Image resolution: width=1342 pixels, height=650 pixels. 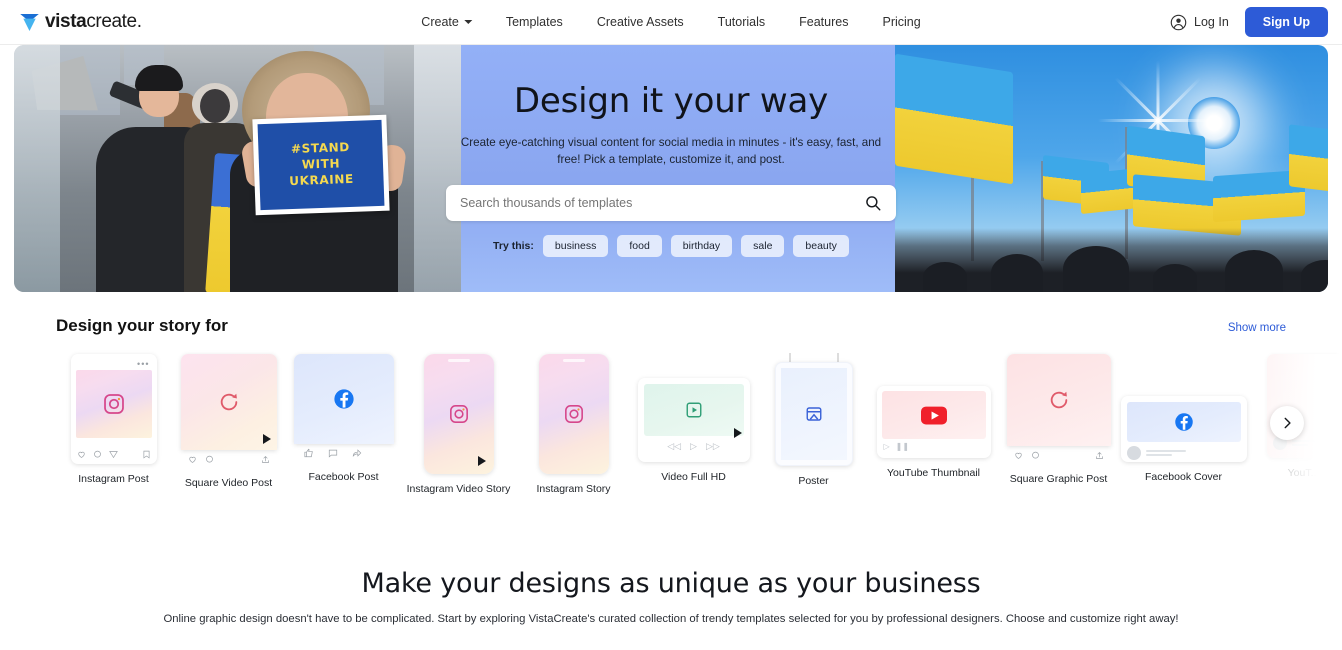 I want to click on nav-item-creative-assets: Creative Assets, so click(x=640, y=22).